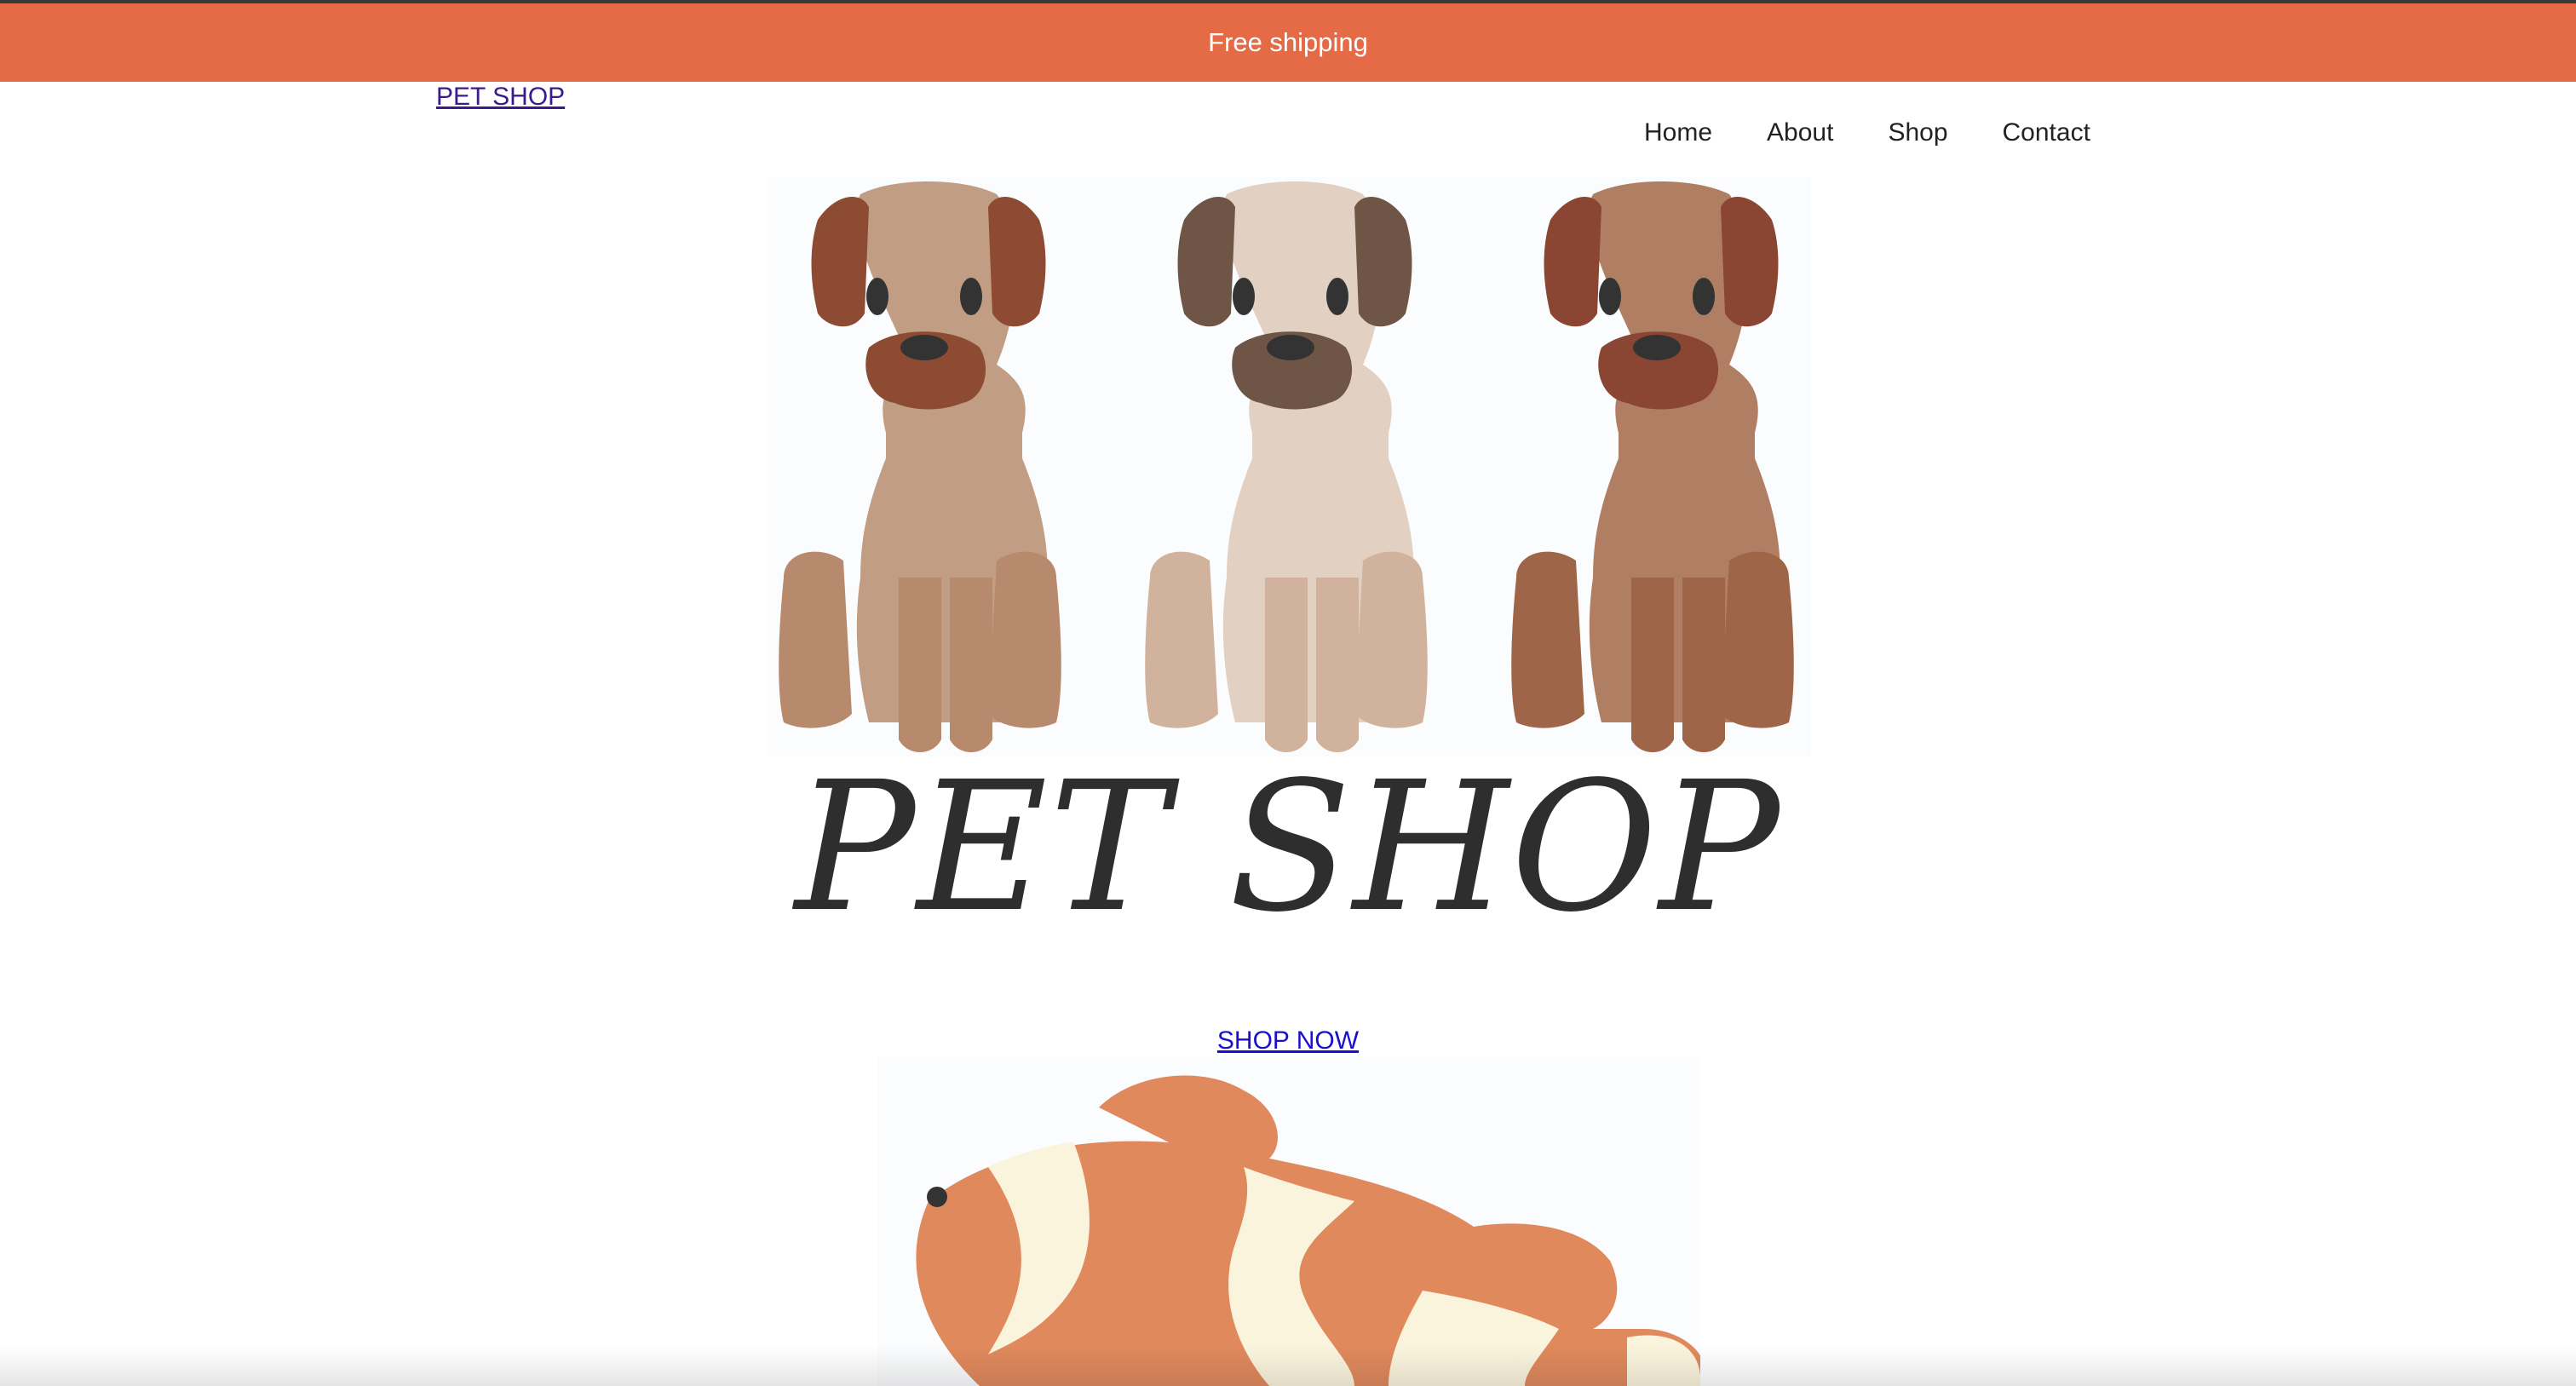  I want to click on hero-title: PET SHOP, so click(1288, 848).